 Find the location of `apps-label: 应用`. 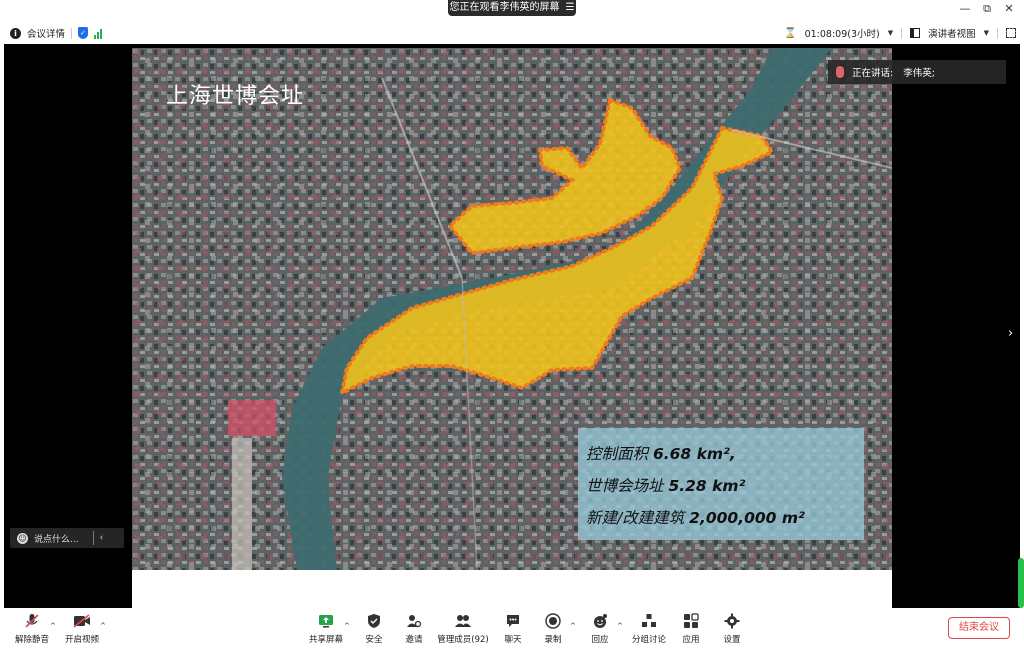

apps-label: 应用 is located at coordinates (691, 640).